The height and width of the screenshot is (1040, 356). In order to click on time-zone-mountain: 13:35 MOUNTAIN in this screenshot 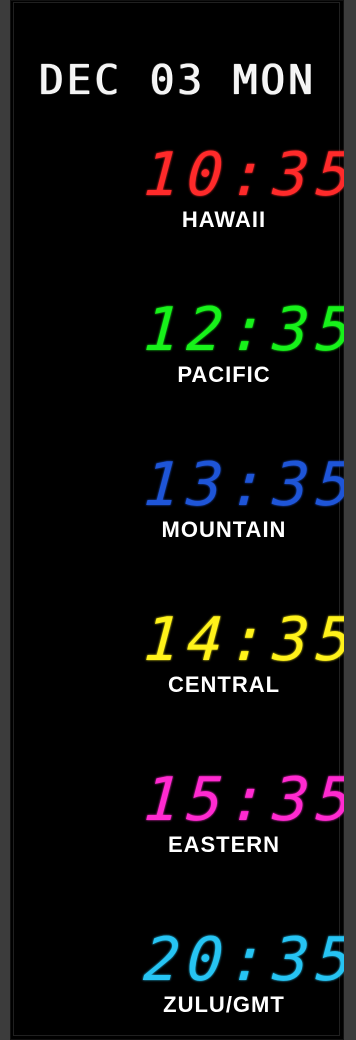, I will do `click(177, 522)`.